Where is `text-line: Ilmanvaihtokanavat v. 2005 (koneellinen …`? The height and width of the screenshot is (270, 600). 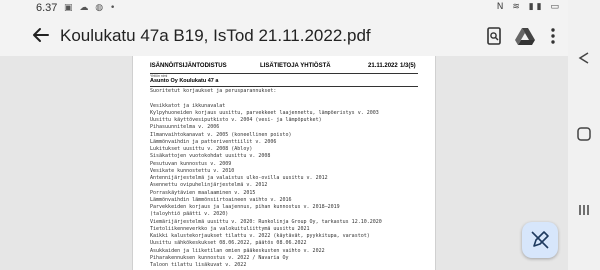
text-line: Ilmanvaihtokanavat v. 2005 (koneellinen … is located at coordinates (221, 134).